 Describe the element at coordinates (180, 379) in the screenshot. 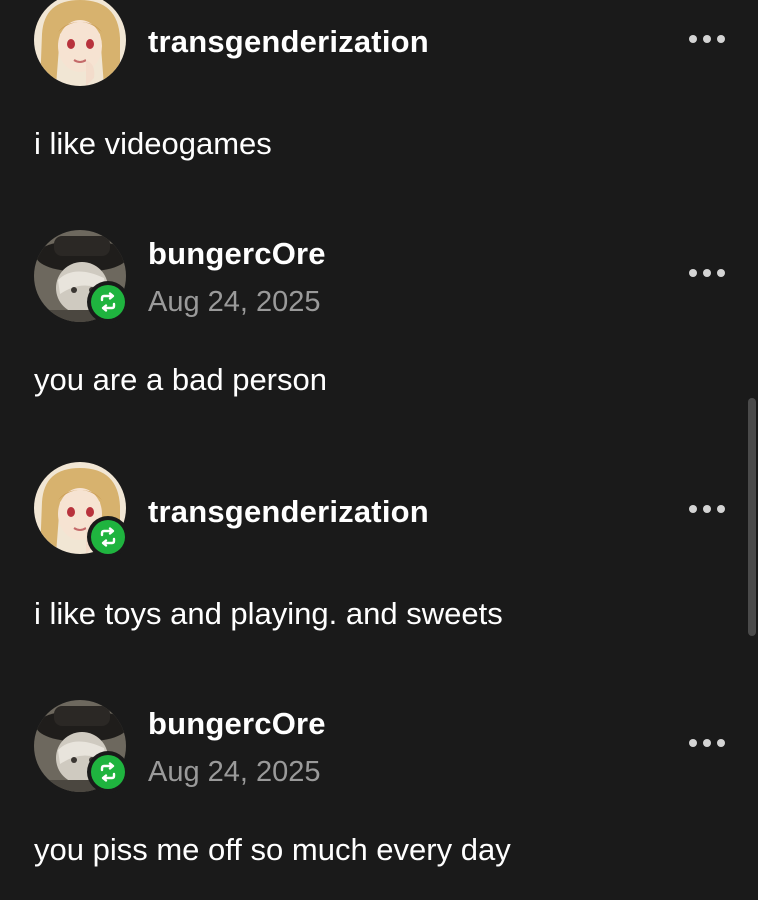

I see `post-text: you are a bad person` at that location.